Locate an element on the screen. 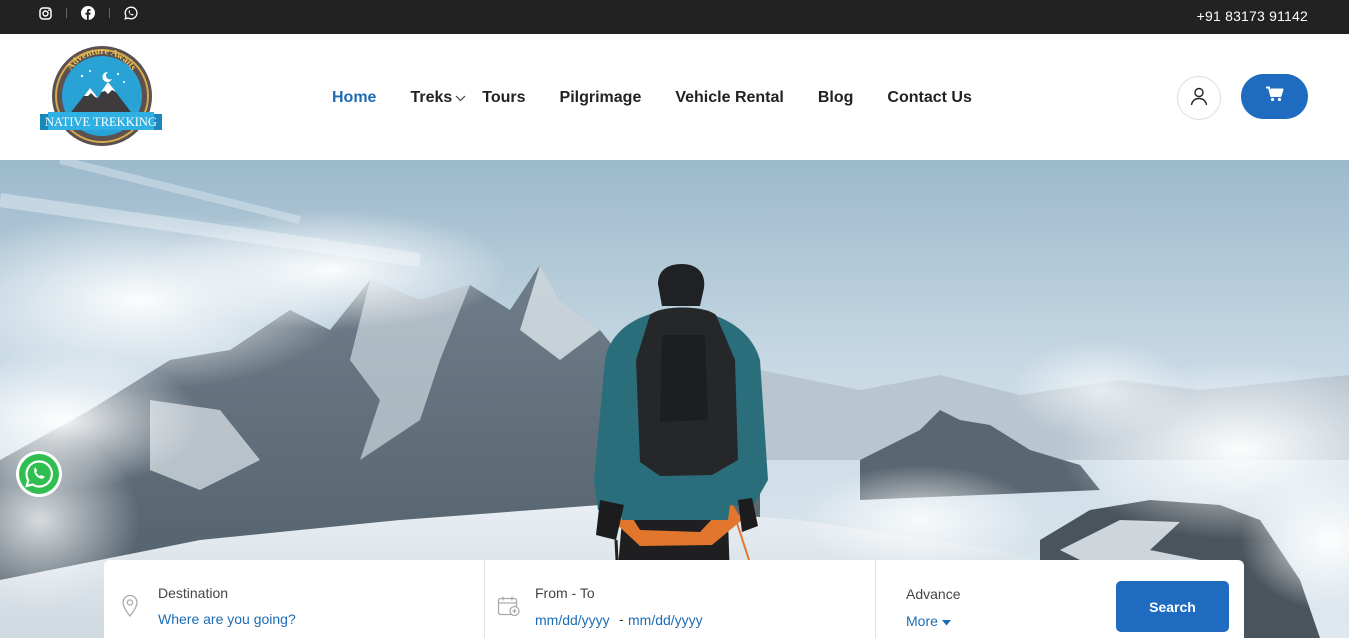 The height and width of the screenshot is (638, 1349). nav-item-vehicle-rental: Vehicle Rental is located at coordinates (729, 98).